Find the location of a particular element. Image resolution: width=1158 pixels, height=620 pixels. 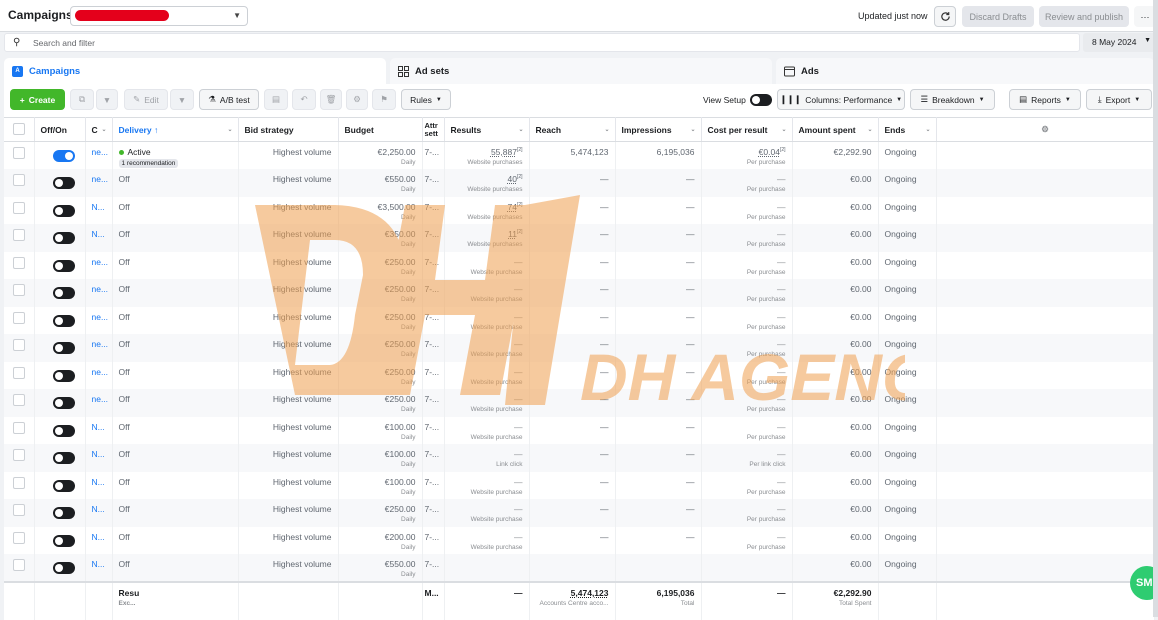

date-picker: 8 May 2024 ▼ is located at coordinates (1120, 42).